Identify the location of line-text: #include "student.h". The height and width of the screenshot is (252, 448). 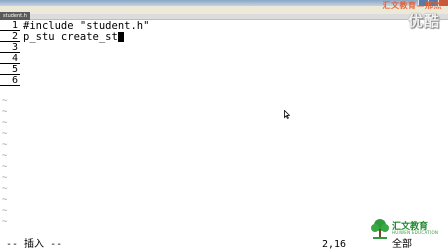
(86, 26).